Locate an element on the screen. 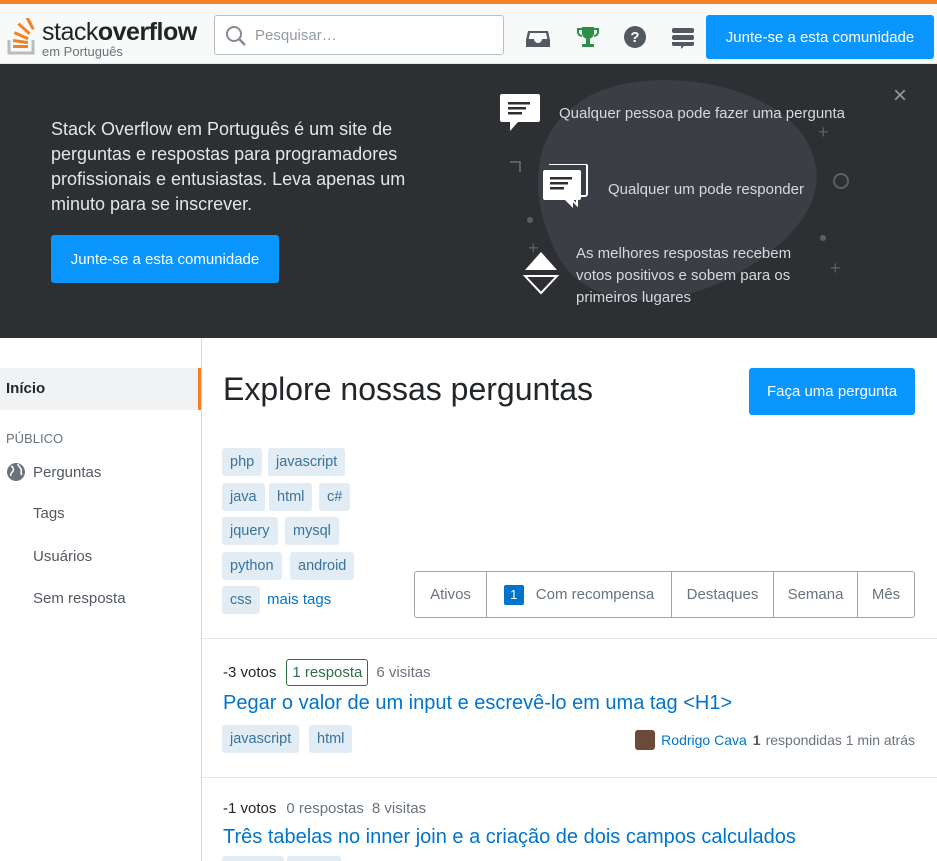 This screenshot has height=861, width=937. sidebar-item-home: Início is located at coordinates (100, 389).